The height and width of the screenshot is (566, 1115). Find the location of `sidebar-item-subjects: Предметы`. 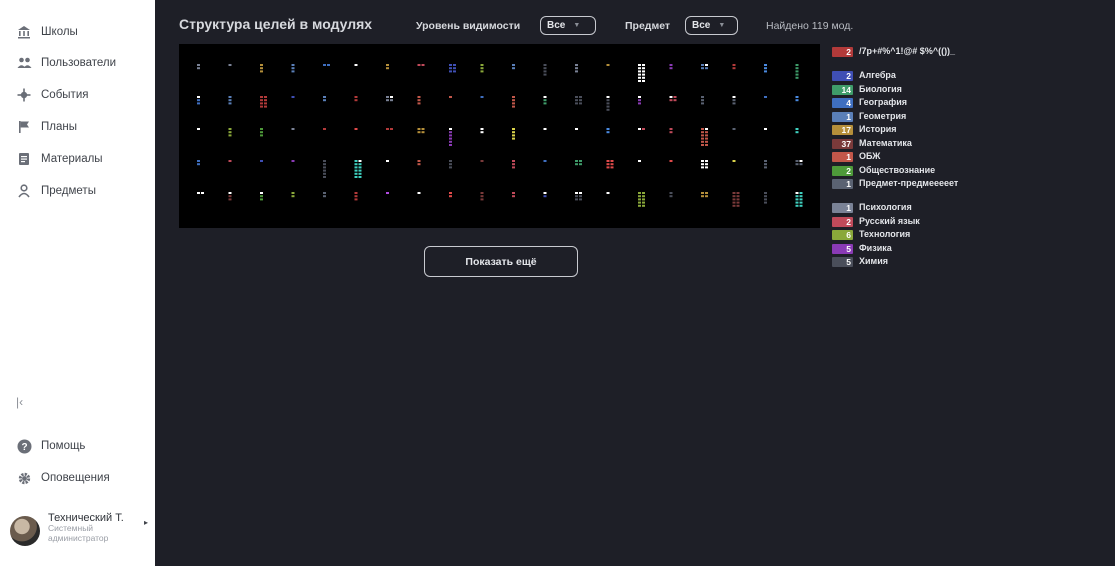

sidebar-item-subjects: Предметы is located at coordinates (56, 191).